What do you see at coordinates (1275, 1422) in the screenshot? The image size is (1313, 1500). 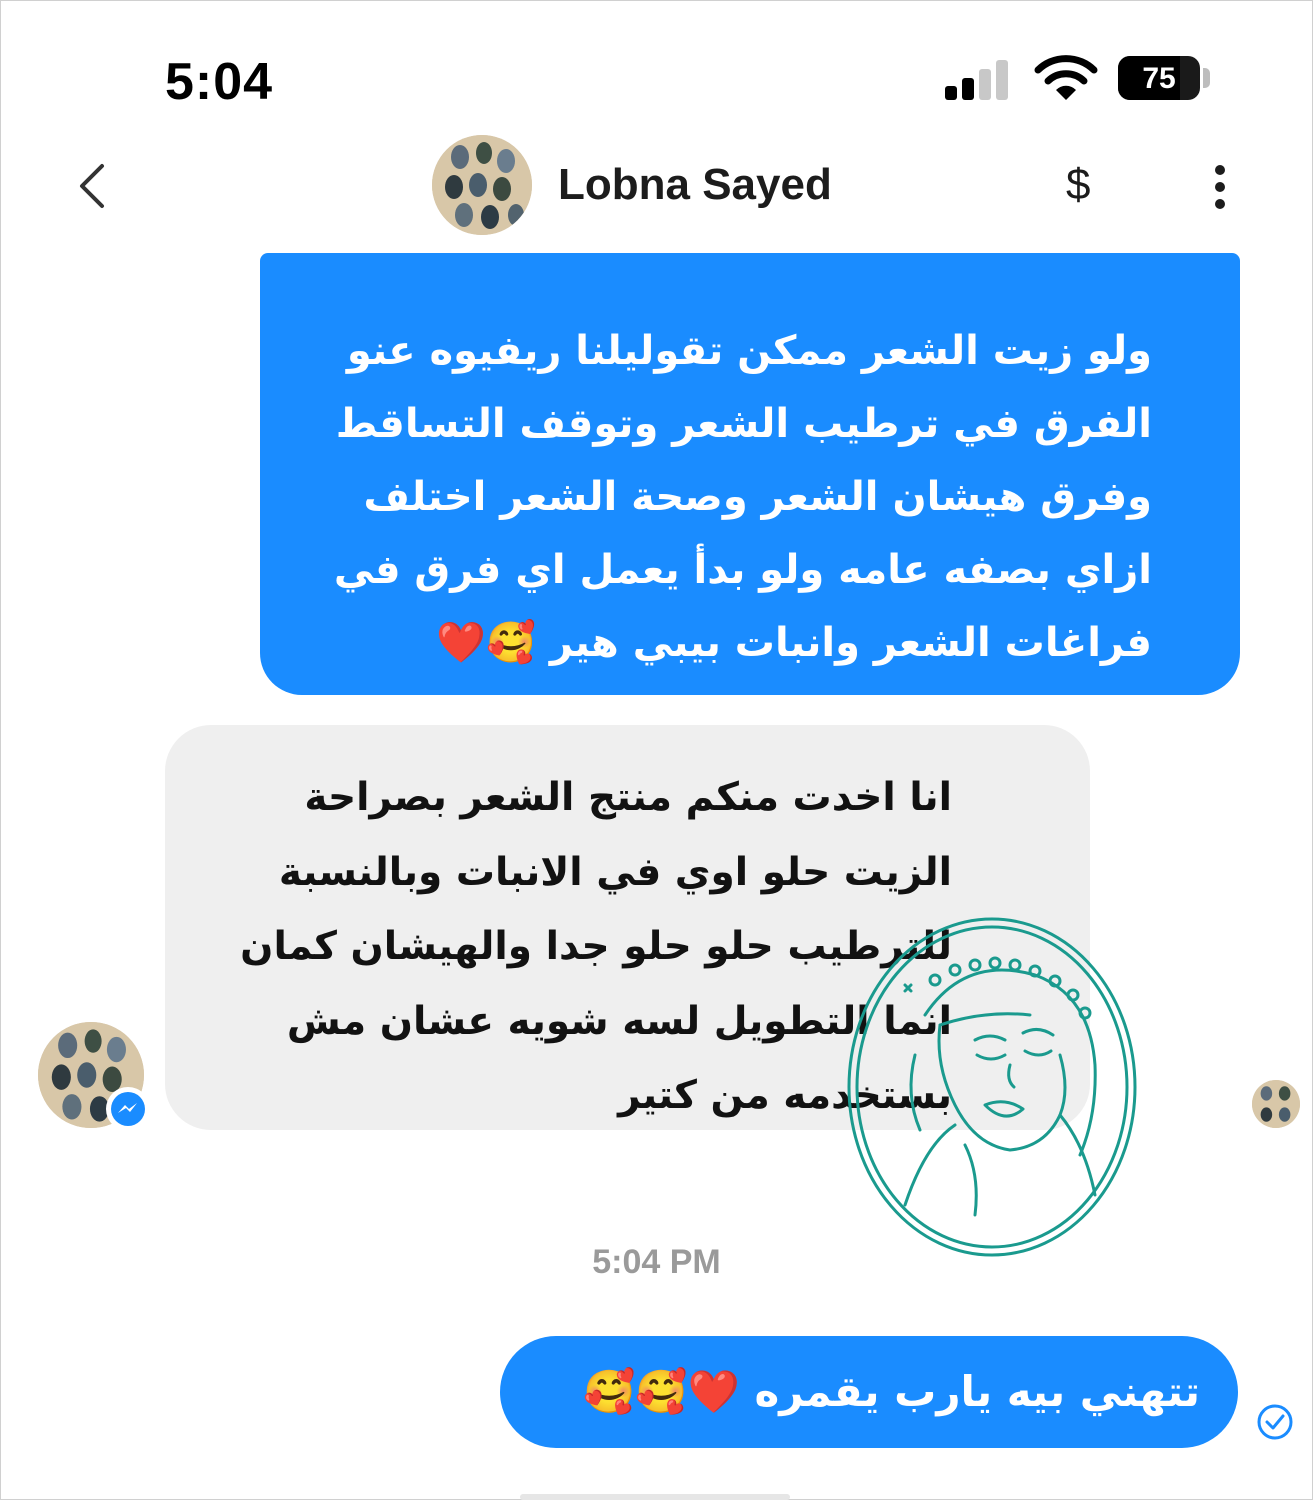 I see `check-circle-icon` at bounding box center [1275, 1422].